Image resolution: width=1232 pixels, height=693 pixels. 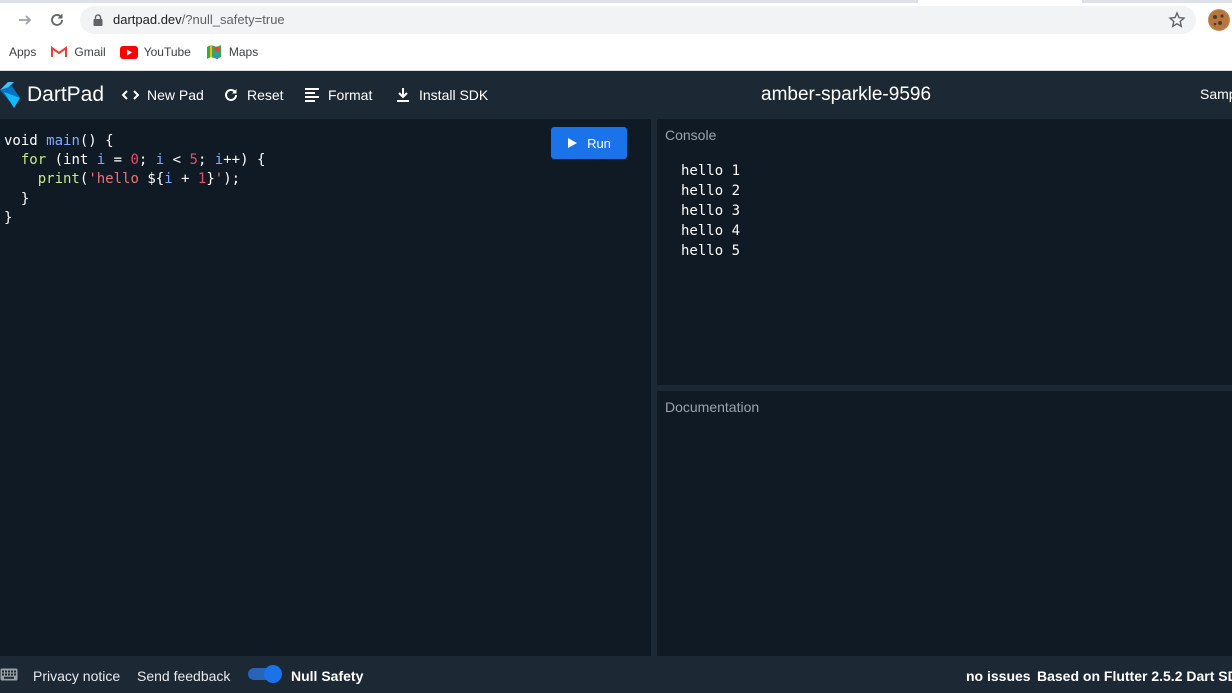 What do you see at coordinates (265, 95) in the screenshot?
I see `reset-label: Reset` at bounding box center [265, 95].